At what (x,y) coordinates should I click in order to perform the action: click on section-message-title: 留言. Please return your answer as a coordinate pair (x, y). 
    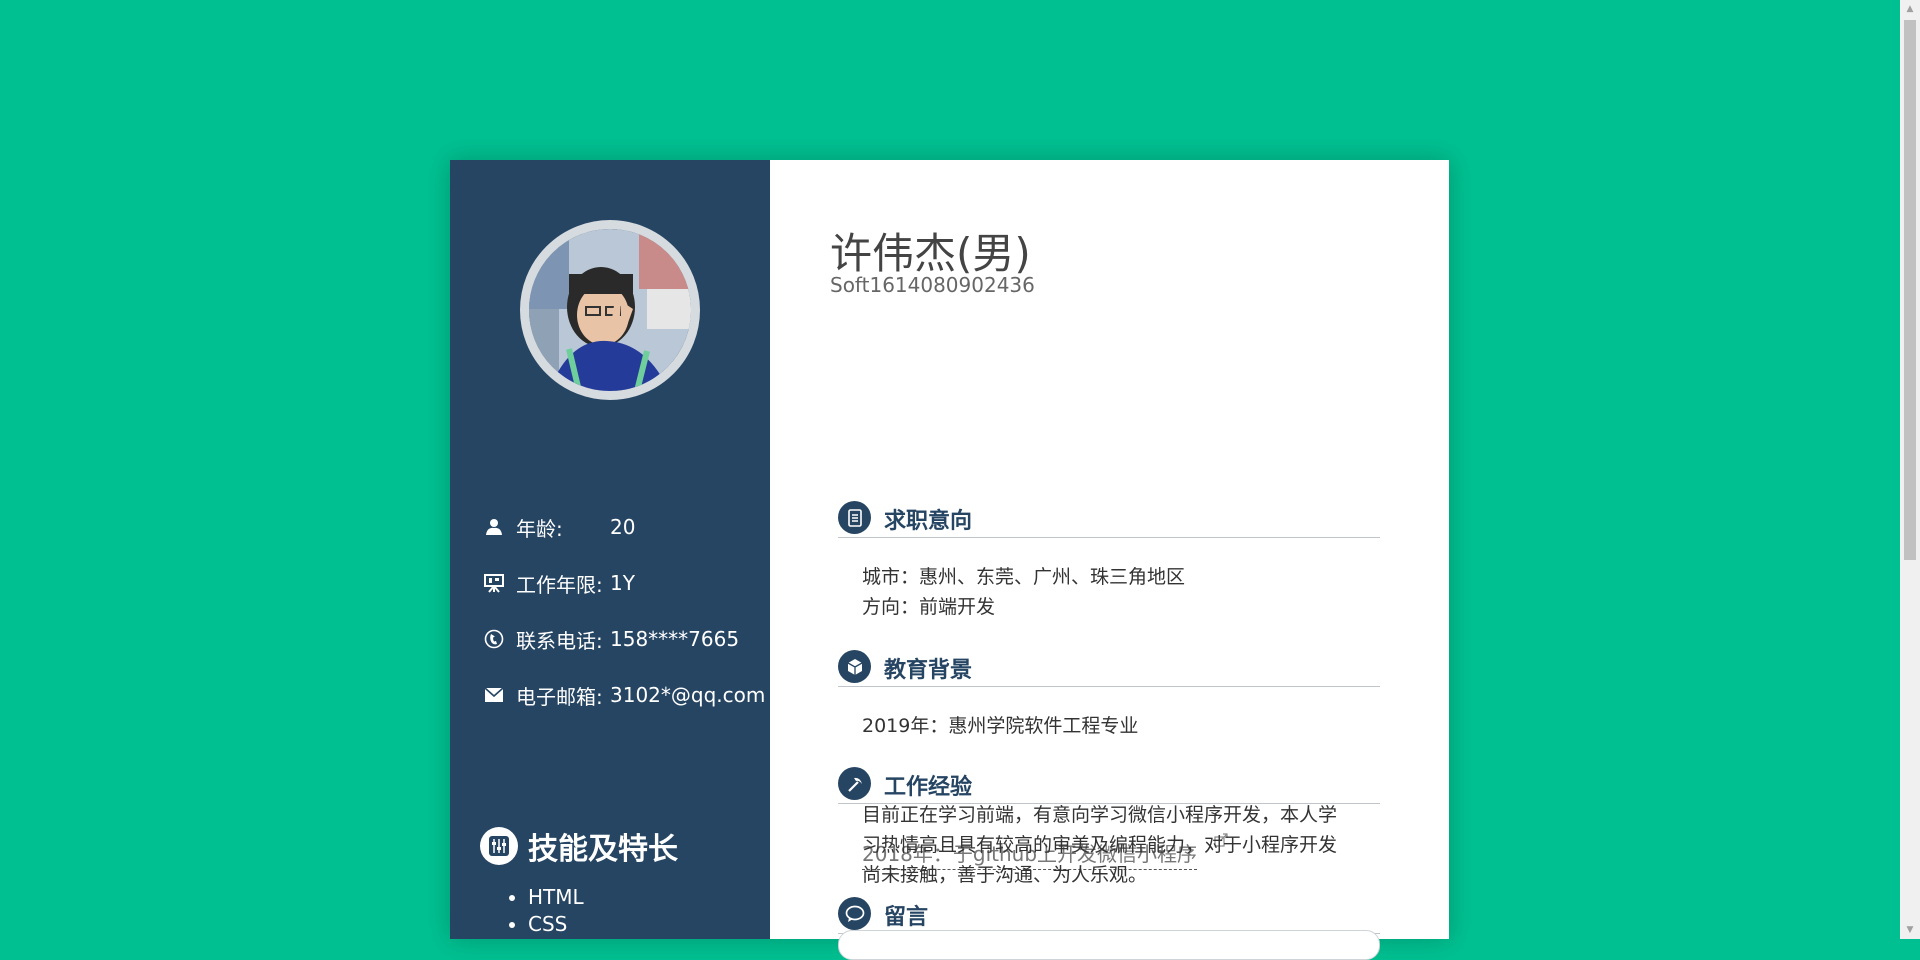
    Looking at the image, I should click on (906, 917).